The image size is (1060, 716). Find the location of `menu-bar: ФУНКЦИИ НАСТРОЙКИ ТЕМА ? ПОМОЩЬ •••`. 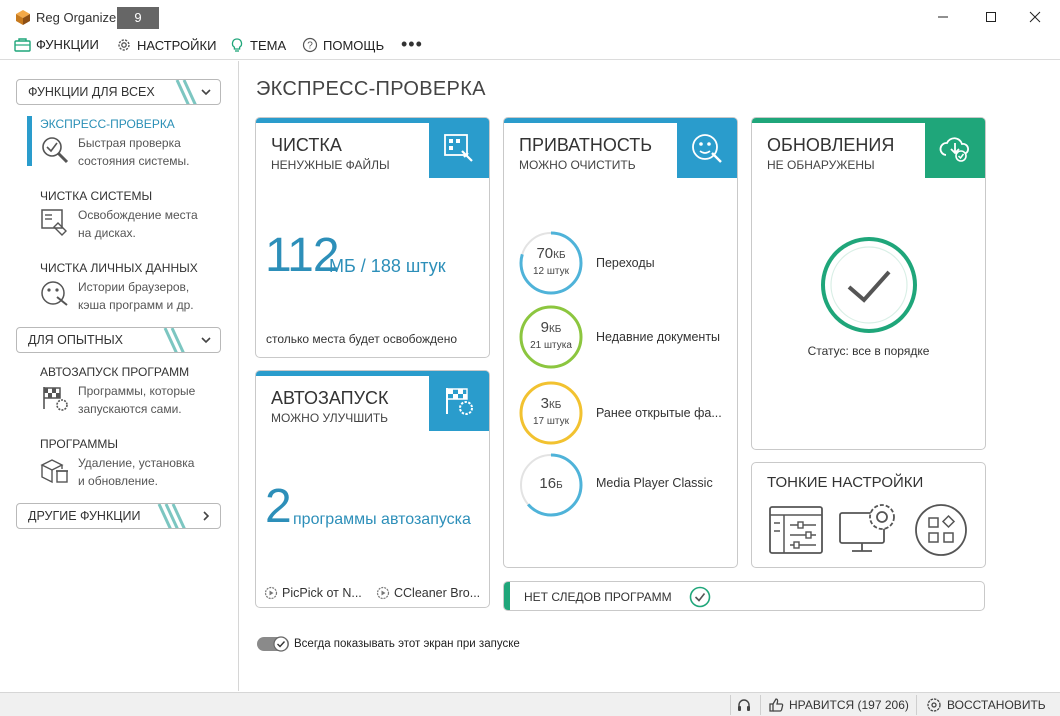

menu-bar: ФУНКЦИИ НАСТРОЙКИ ТЕМА ? ПОМОЩЬ ••• is located at coordinates (530, 47).